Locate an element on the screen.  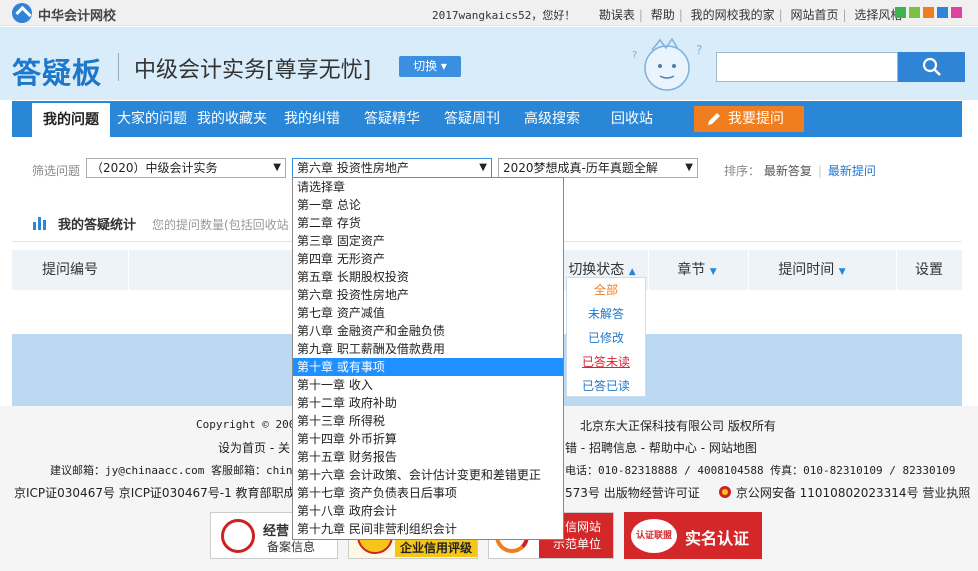
tab-advanced-search: 高级搜索 is located at coordinates (552, 119).